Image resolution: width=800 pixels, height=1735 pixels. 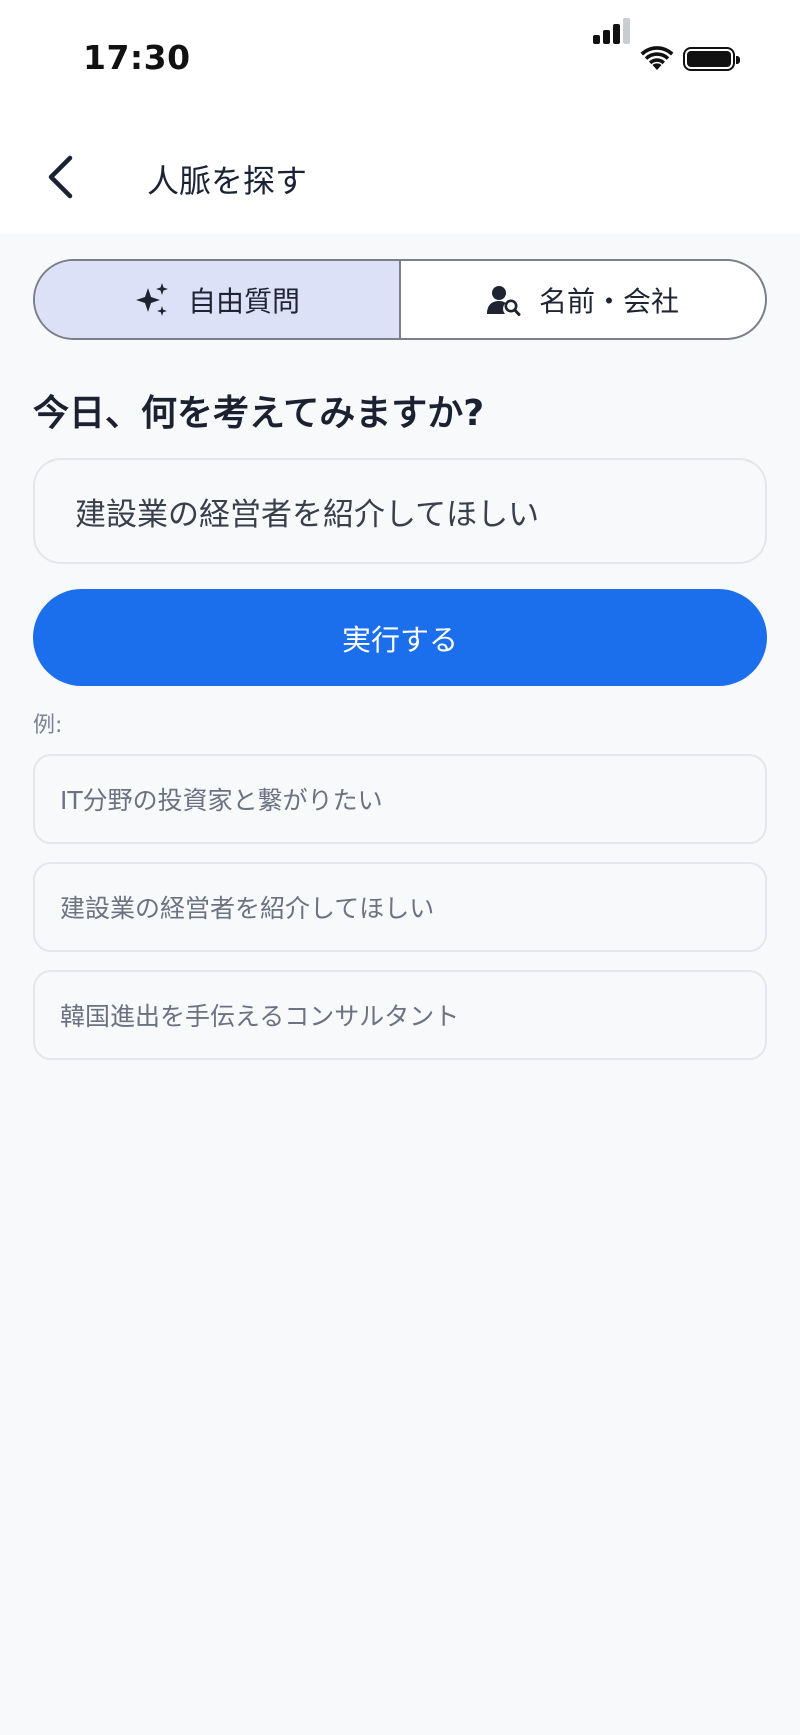 I want to click on mode-segmented-control: 自由質問 名前・会社, so click(x=400, y=299).